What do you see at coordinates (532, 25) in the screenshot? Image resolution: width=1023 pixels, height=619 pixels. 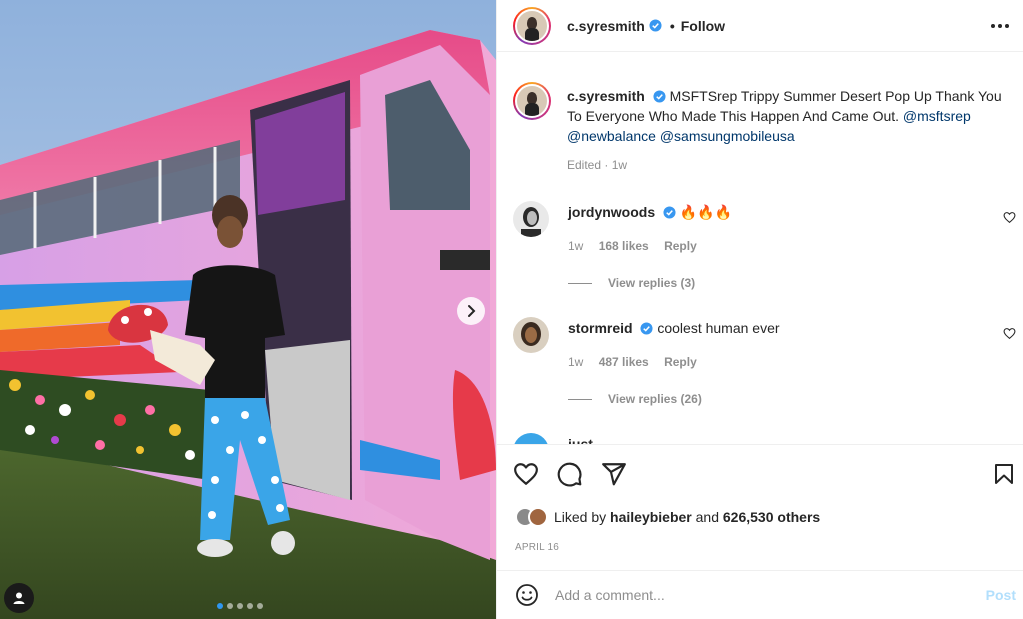 I see `author-avatar` at bounding box center [532, 25].